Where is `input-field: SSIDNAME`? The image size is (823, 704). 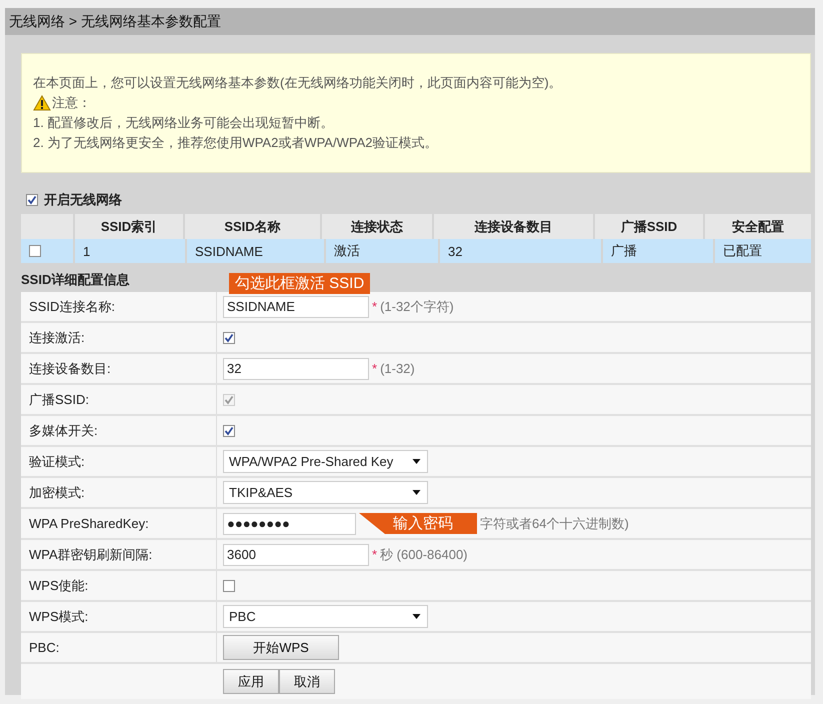
input-field: SSIDNAME is located at coordinates (296, 307).